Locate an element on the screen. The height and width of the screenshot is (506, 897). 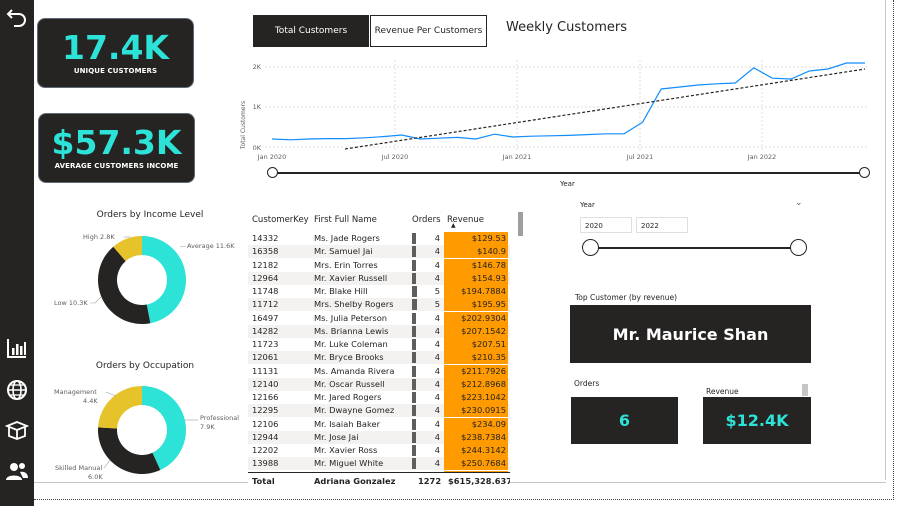
col-header-name: First Full Name is located at coordinates (345, 220).